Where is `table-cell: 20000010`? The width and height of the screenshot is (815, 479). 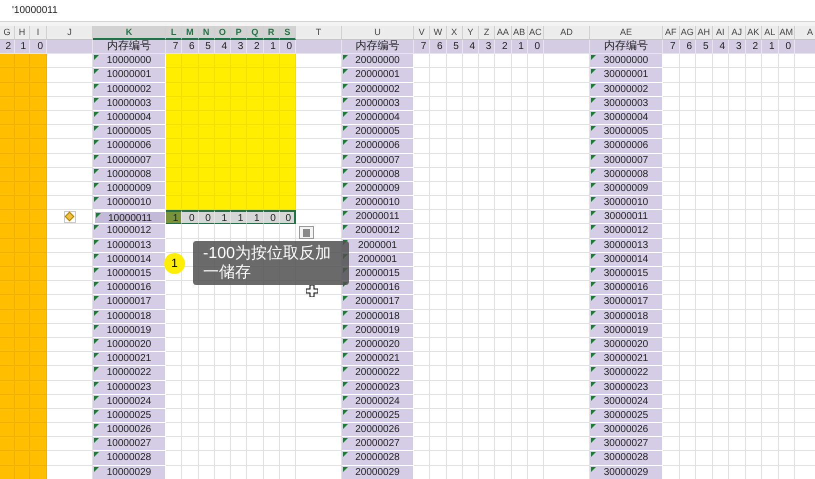
table-cell: 20000010 is located at coordinates (378, 203).